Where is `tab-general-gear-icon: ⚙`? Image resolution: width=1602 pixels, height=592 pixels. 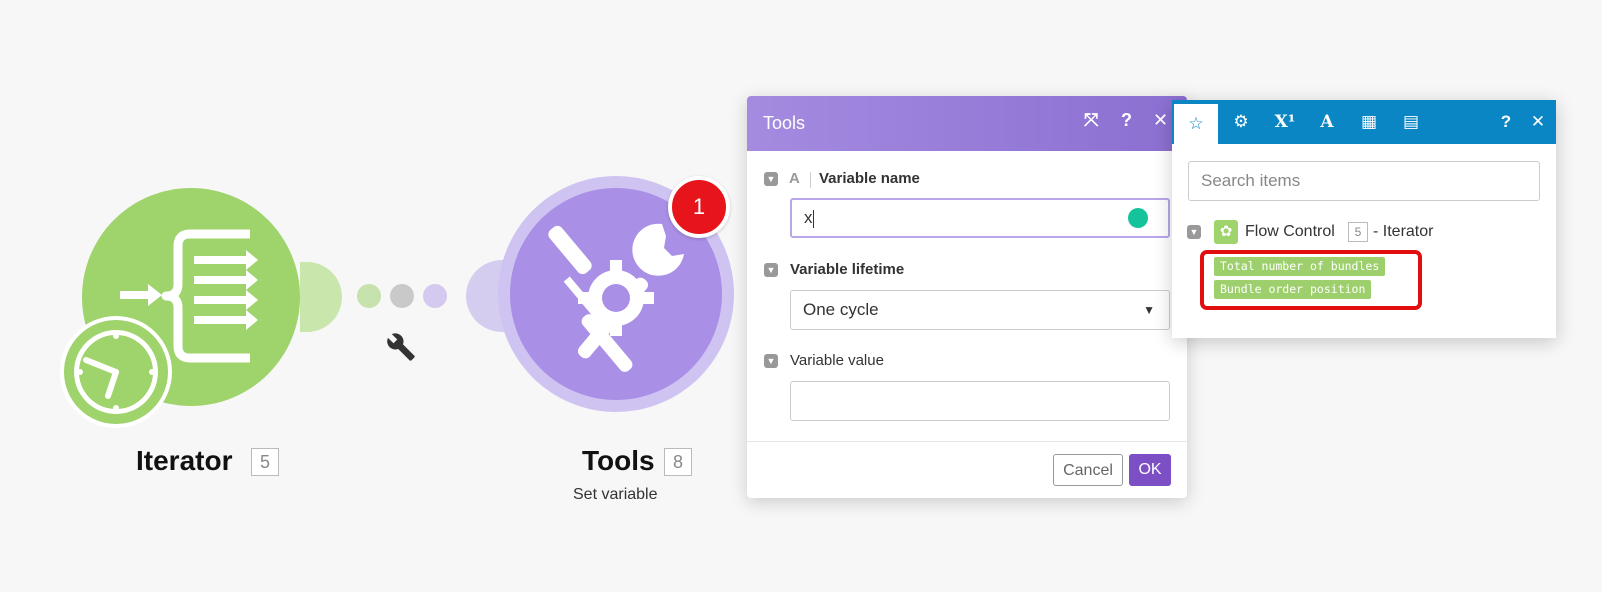 tab-general-gear-icon: ⚙ is located at coordinates (1241, 122).